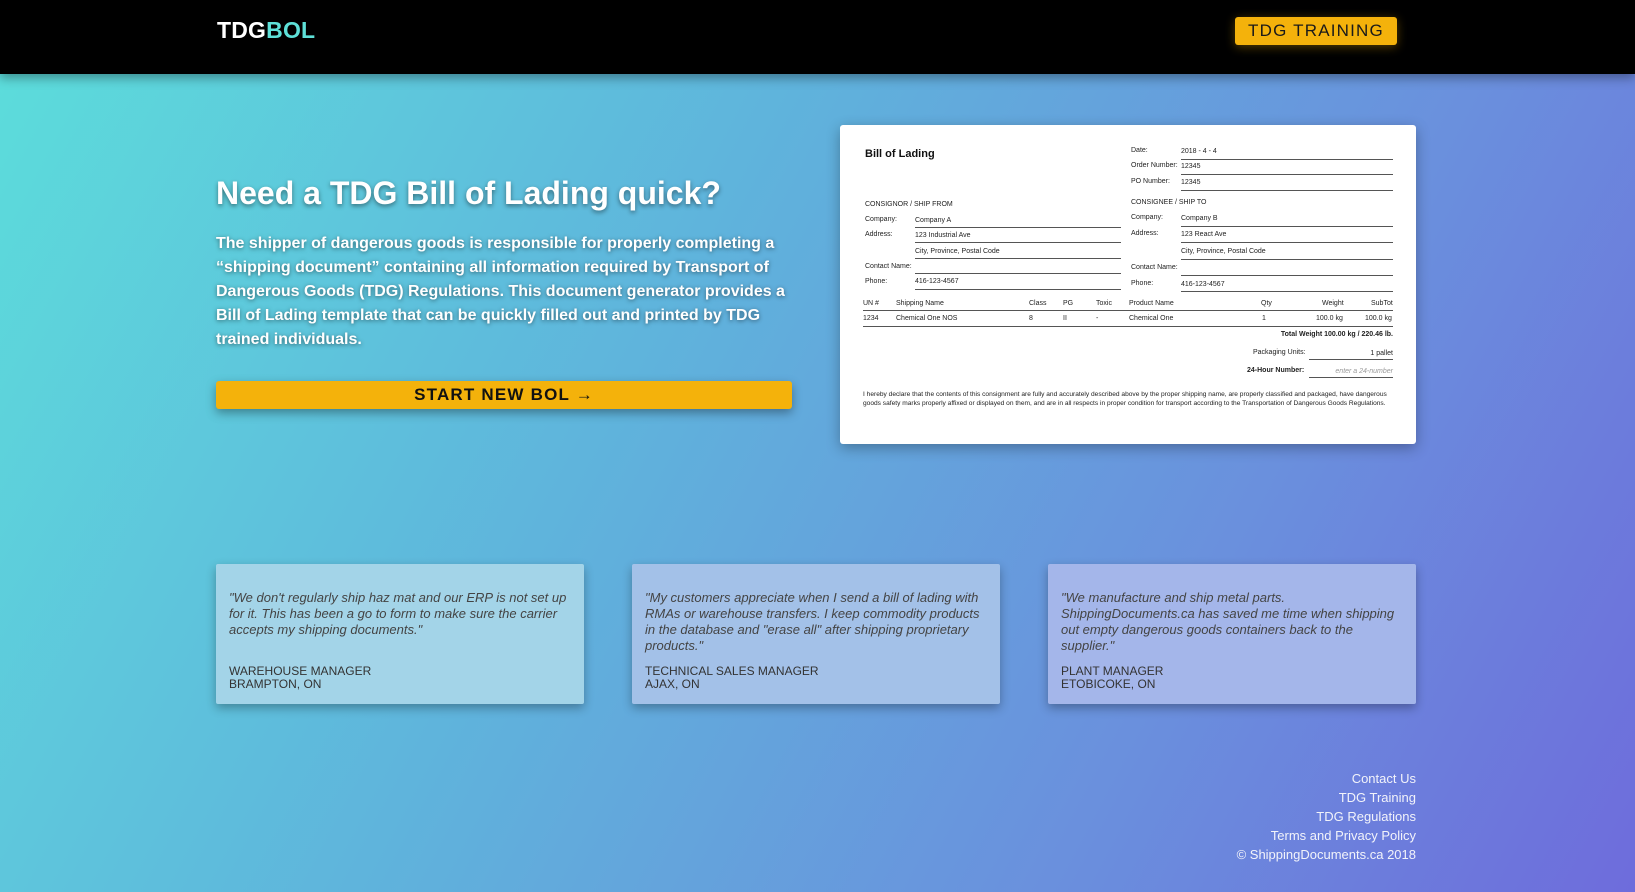 The width and height of the screenshot is (1635, 892). I want to click on col-shipping-name: Shipping Name, so click(920, 303).